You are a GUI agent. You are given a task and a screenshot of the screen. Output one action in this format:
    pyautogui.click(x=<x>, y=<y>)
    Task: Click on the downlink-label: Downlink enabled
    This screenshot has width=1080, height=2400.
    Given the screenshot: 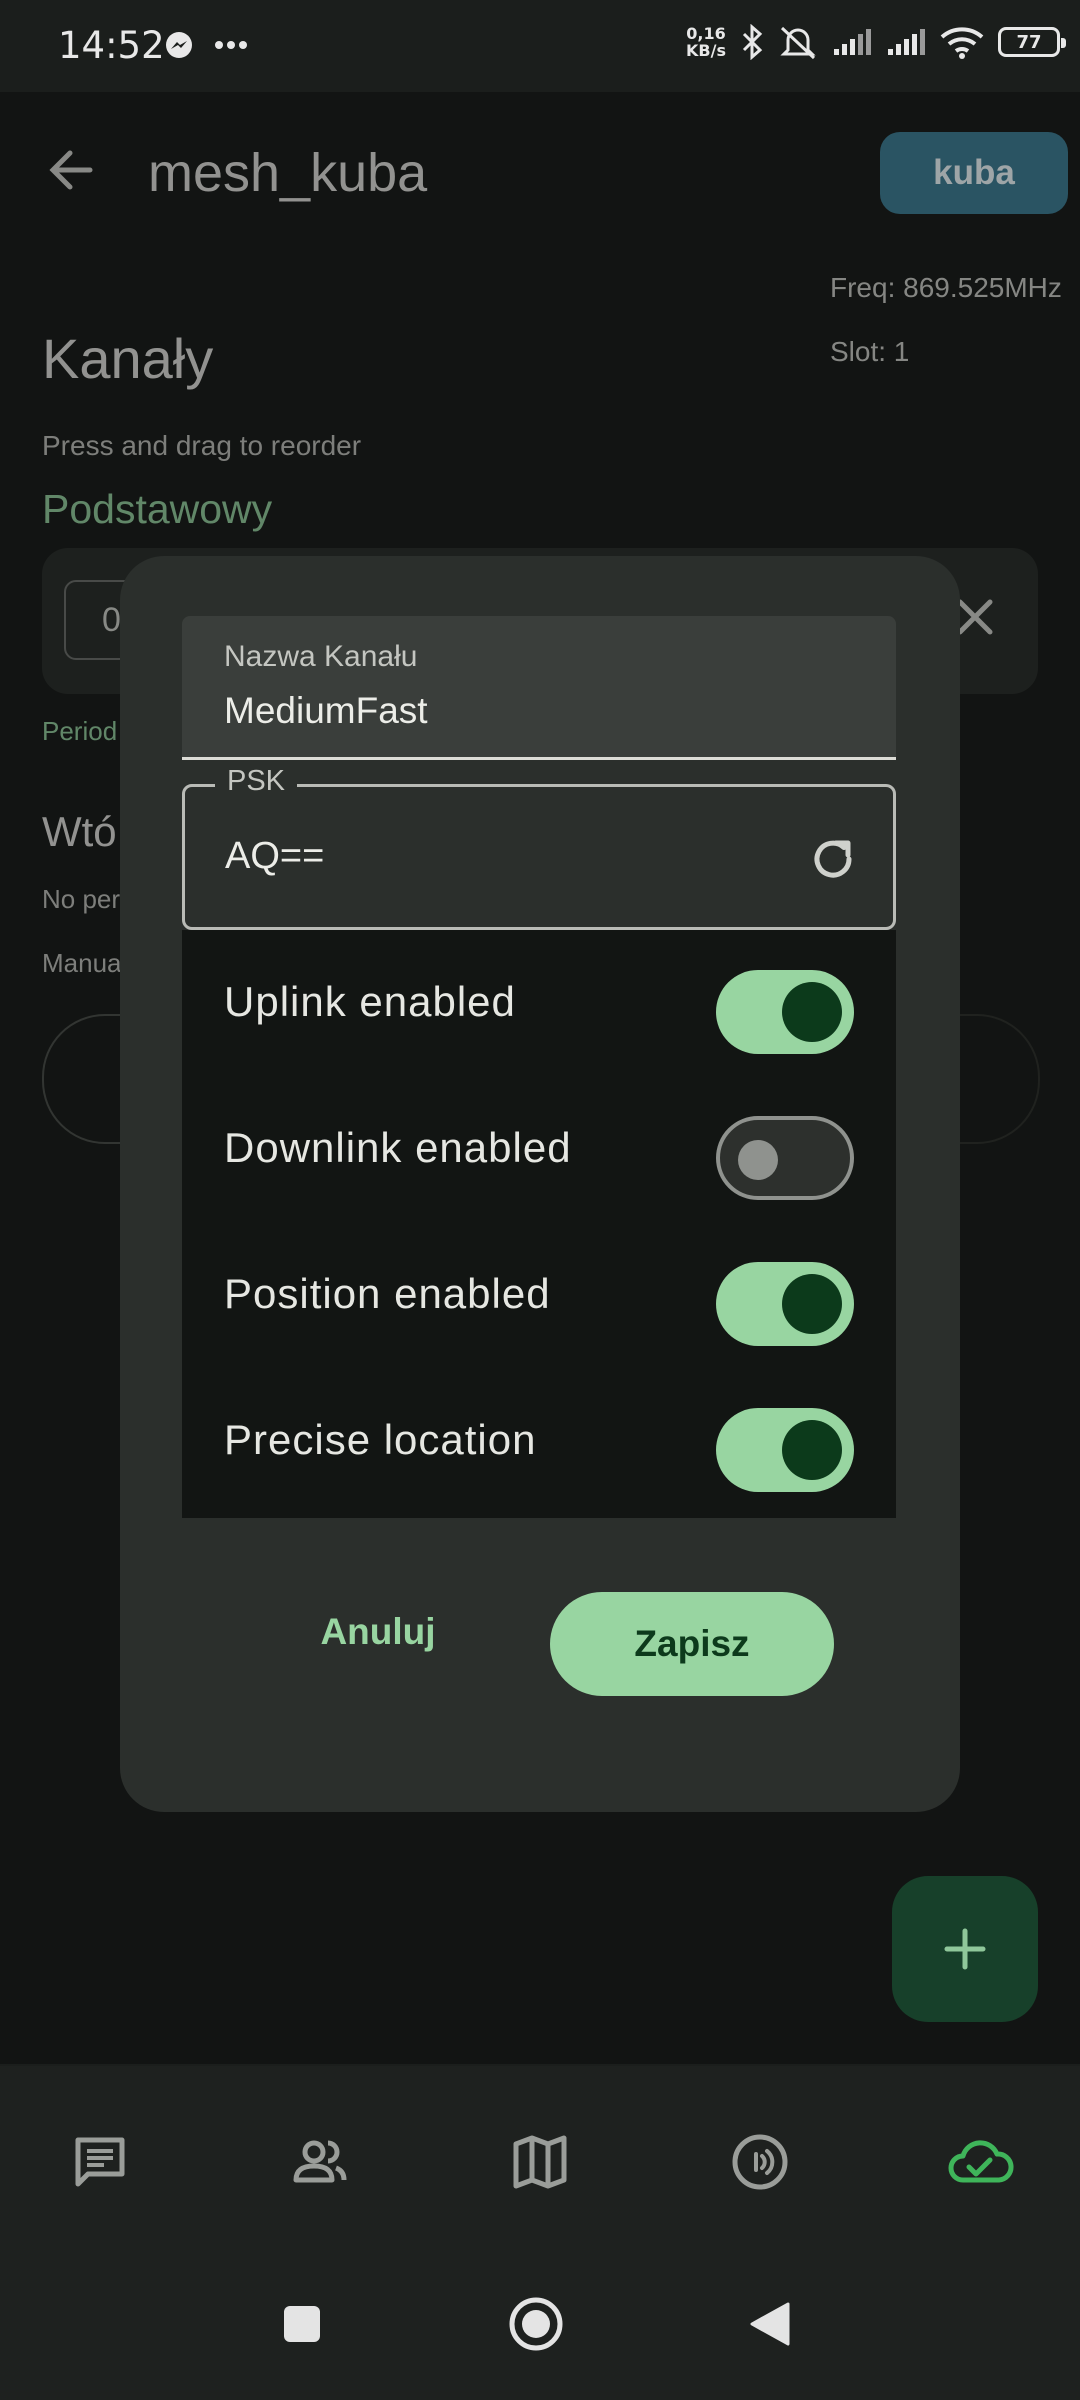 What is the action you would take?
    pyautogui.click(x=398, y=1147)
    